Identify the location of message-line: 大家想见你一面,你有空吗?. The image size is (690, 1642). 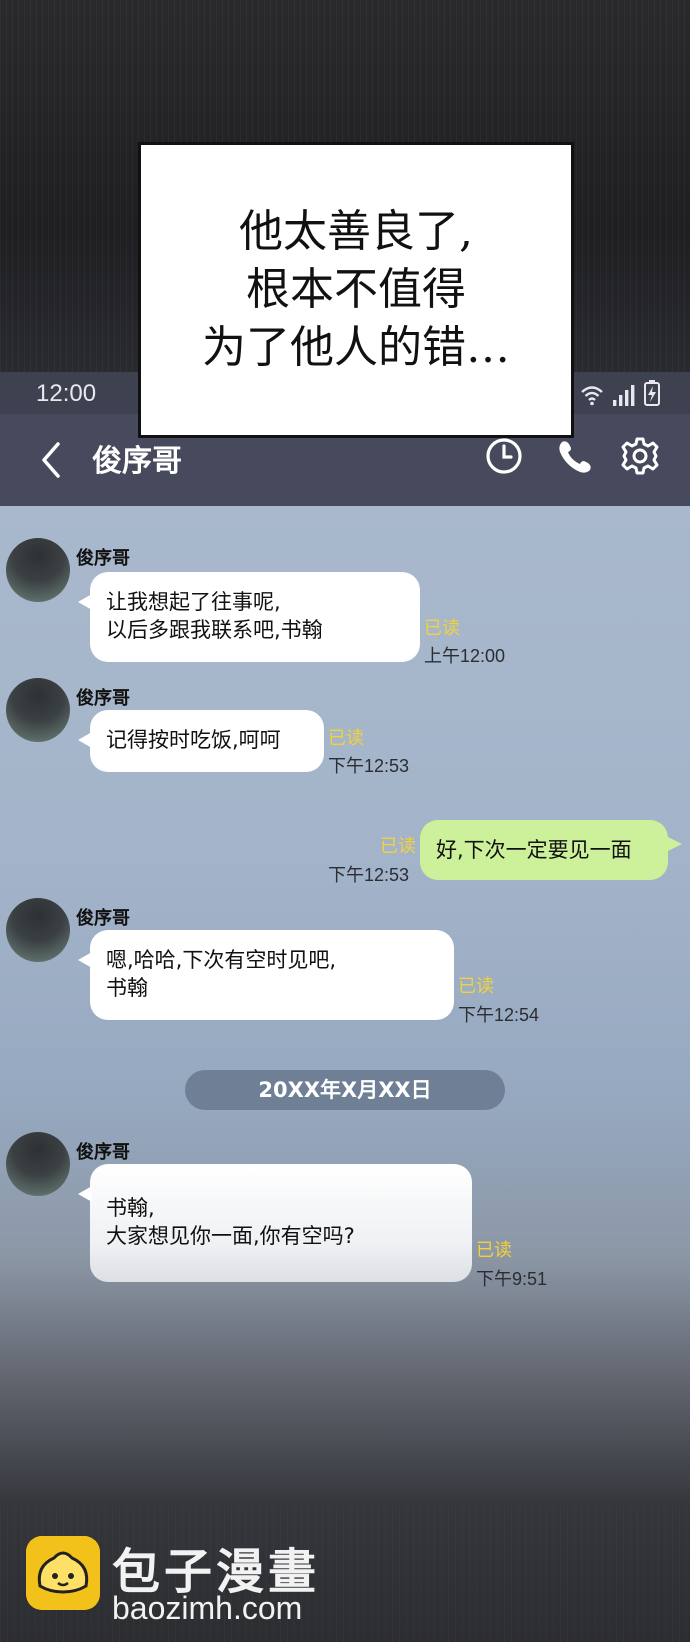
(230, 1236).